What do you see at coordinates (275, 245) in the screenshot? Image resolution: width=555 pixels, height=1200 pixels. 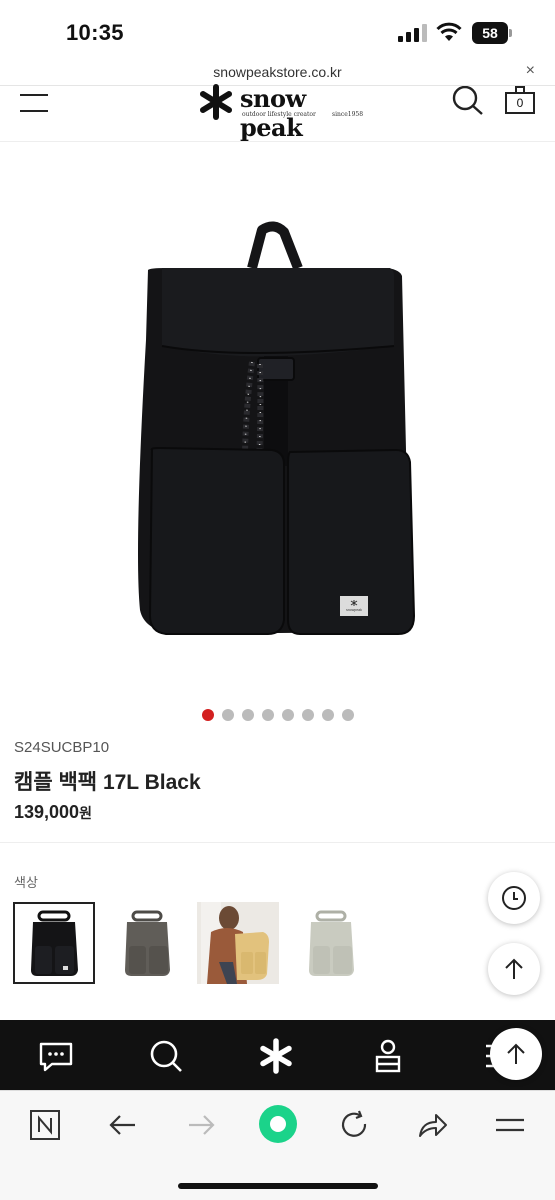 I see `bag-handle` at bounding box center [275, 245].